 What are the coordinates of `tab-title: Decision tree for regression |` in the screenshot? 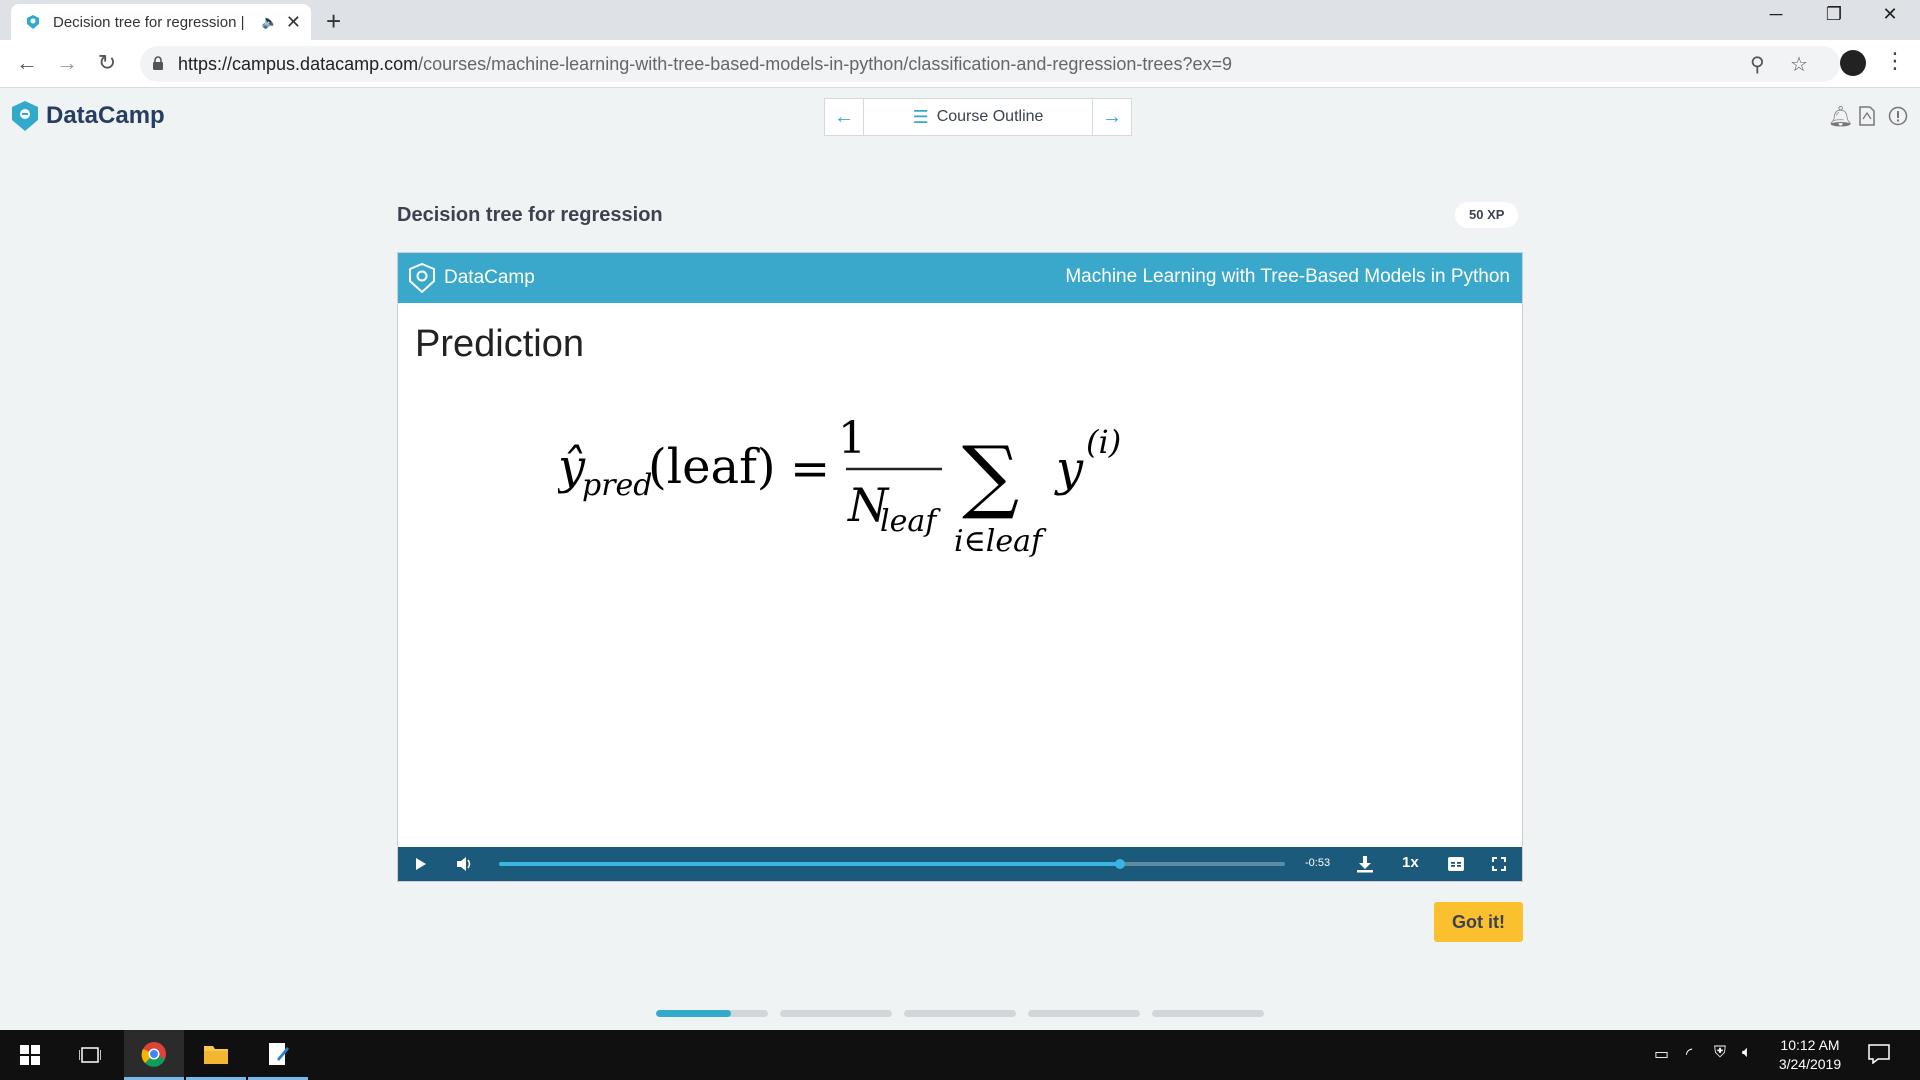 It's located at (149, 22).